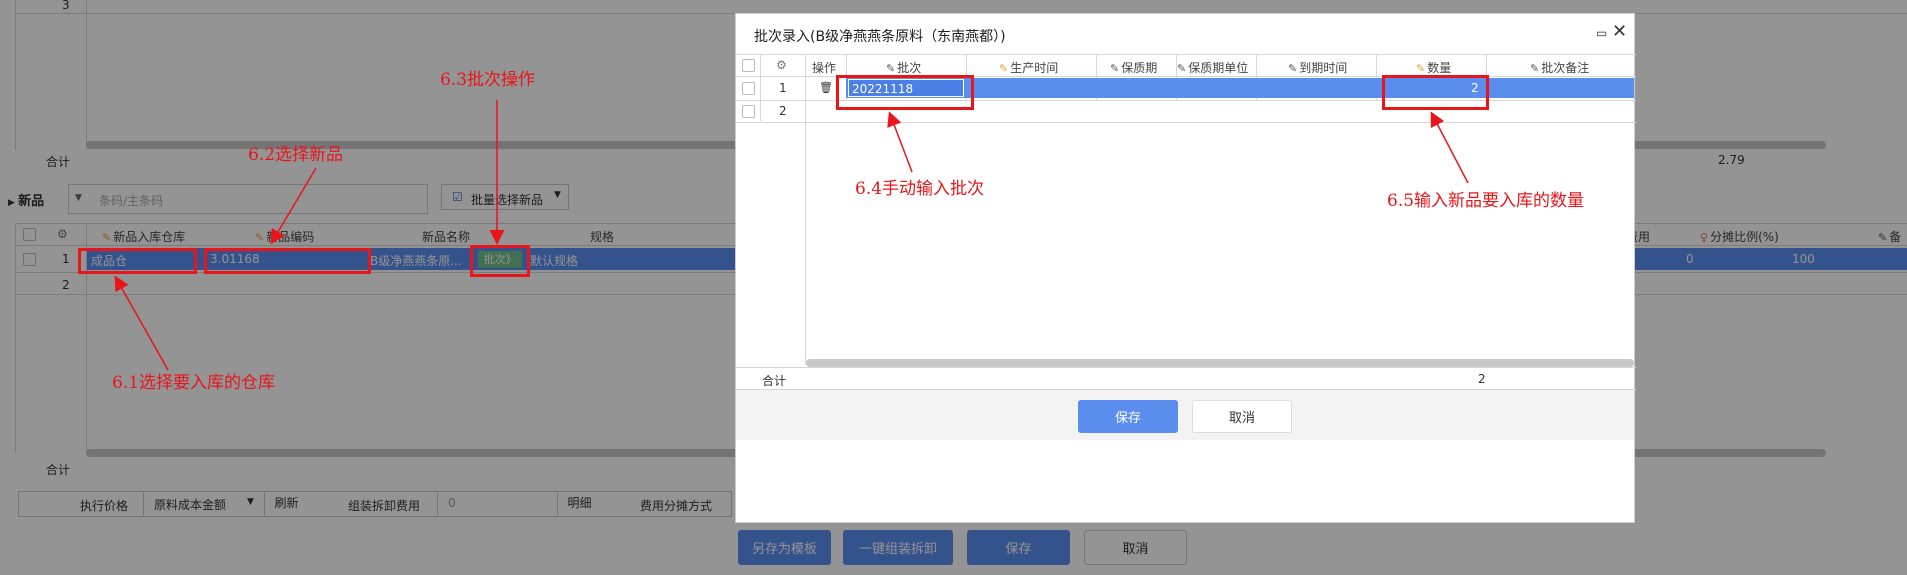  Describe the element at coordinates (194, 383) in the screenshot. I see `annotation-6-1: 6.1选择要入库的仓库` at that location.